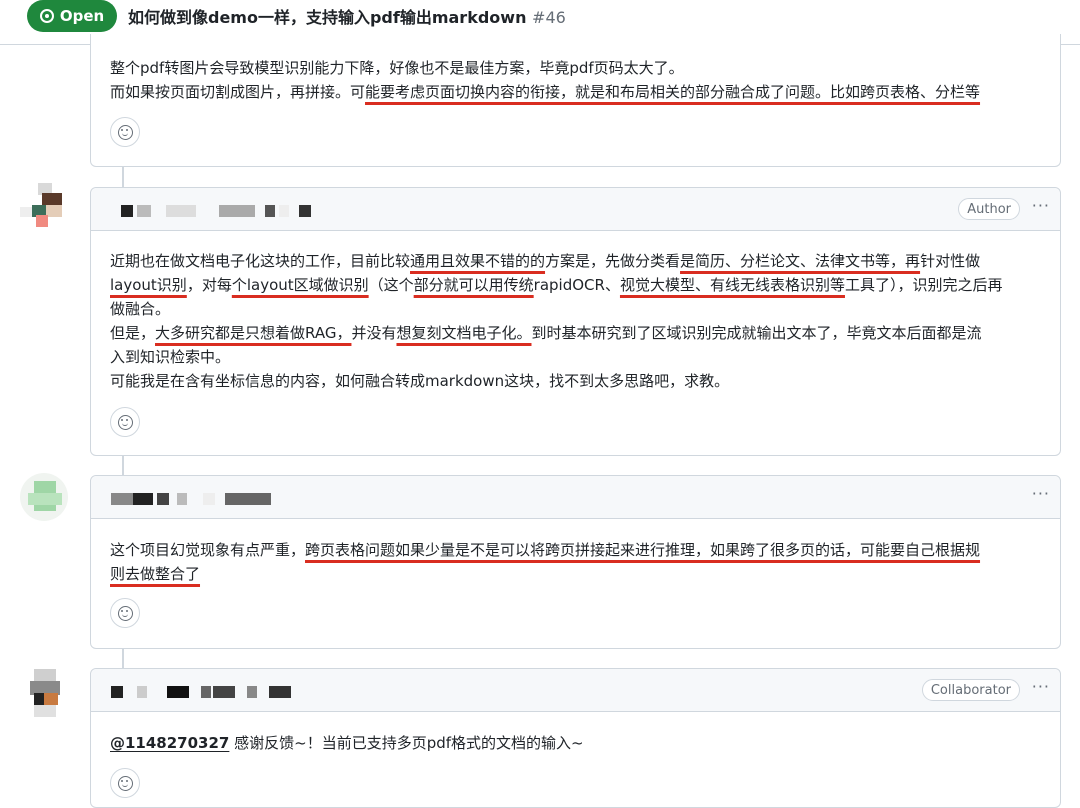 The height and width of the screenshot is (808, 1080). Describe the element at coordinates (989, 209) in the screenshot. I see `author-badge: Author` at that location.